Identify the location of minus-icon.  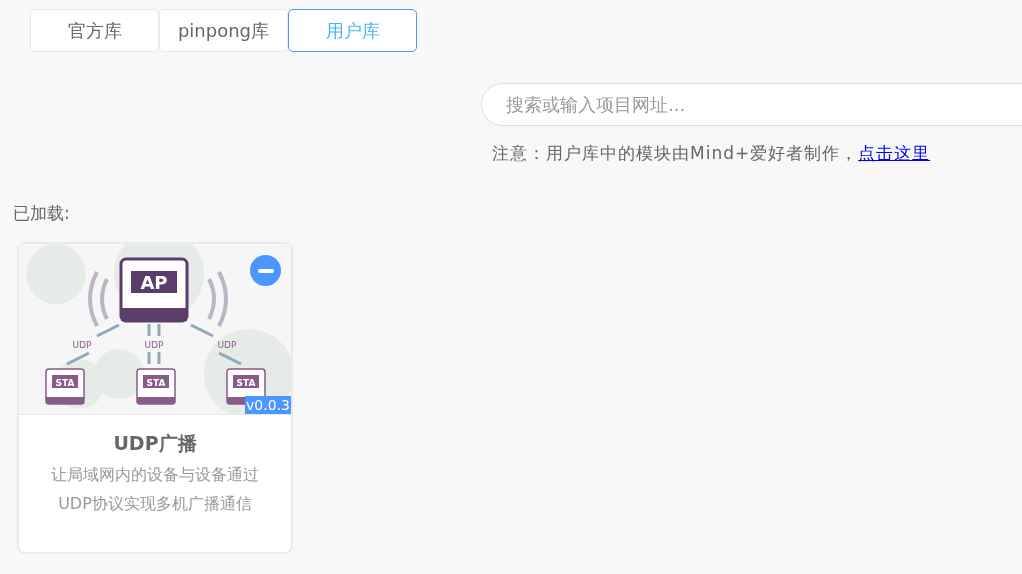
(265, 270).